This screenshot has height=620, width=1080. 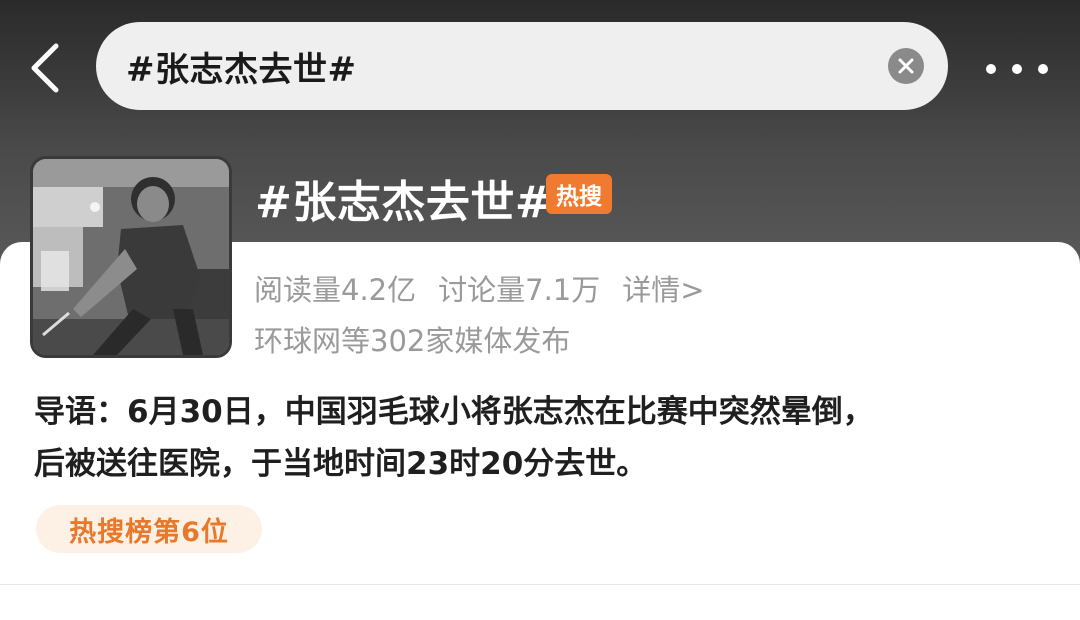 What do you see at coordinates (335, 290) in the screenshot?
I see `read-count: 阅读量4.2亿` at bounding box center [335, 290].